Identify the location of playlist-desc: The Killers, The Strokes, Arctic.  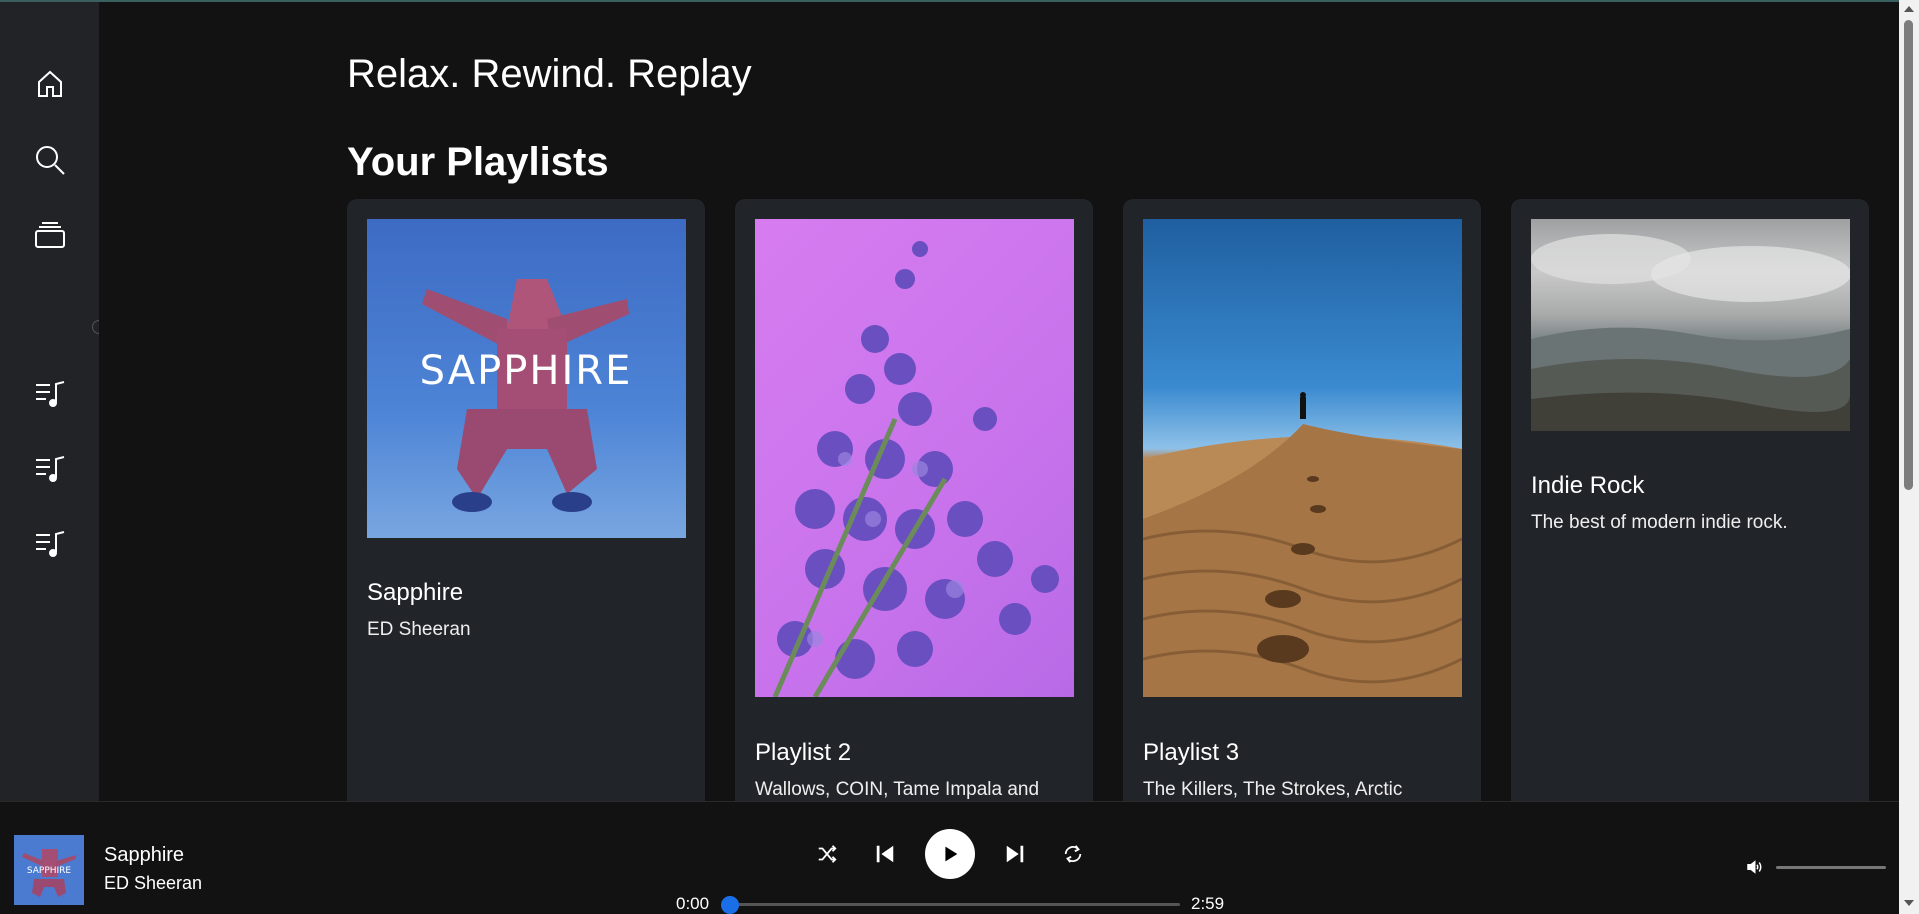
(1273, 789).